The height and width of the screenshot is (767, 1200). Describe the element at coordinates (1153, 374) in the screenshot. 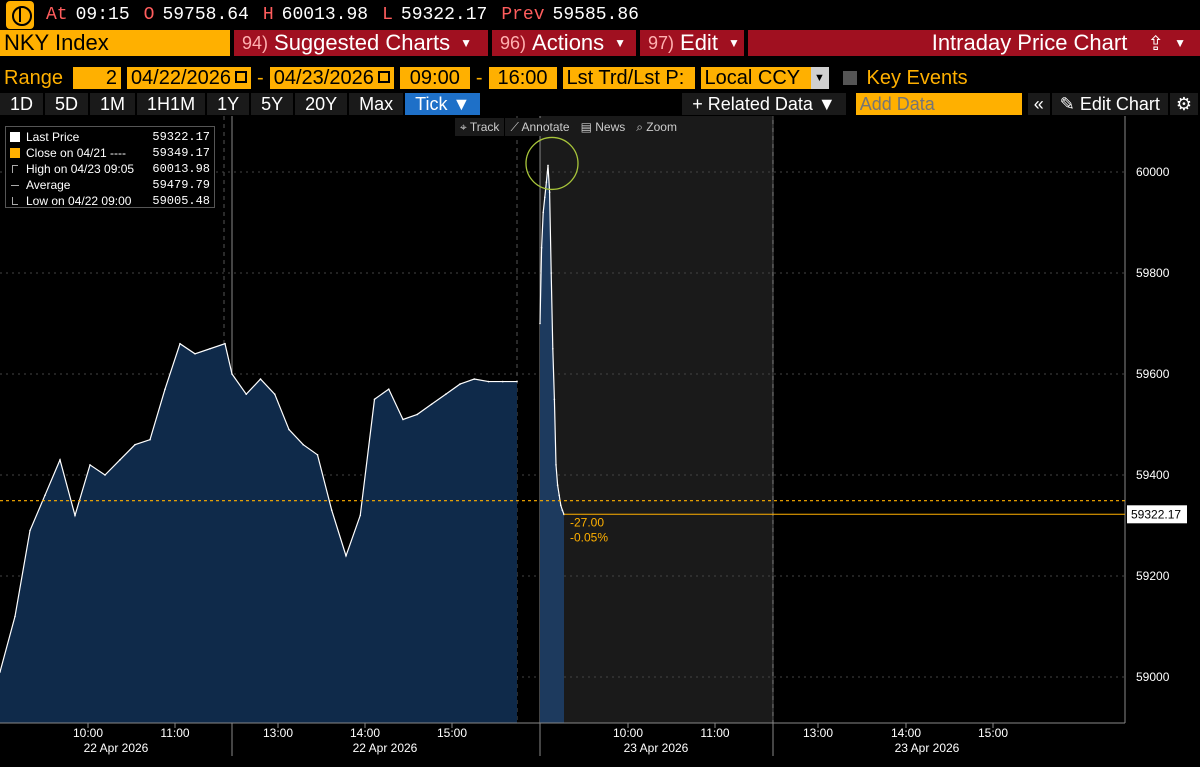

I see `y-tick-label: 59600` at that location.